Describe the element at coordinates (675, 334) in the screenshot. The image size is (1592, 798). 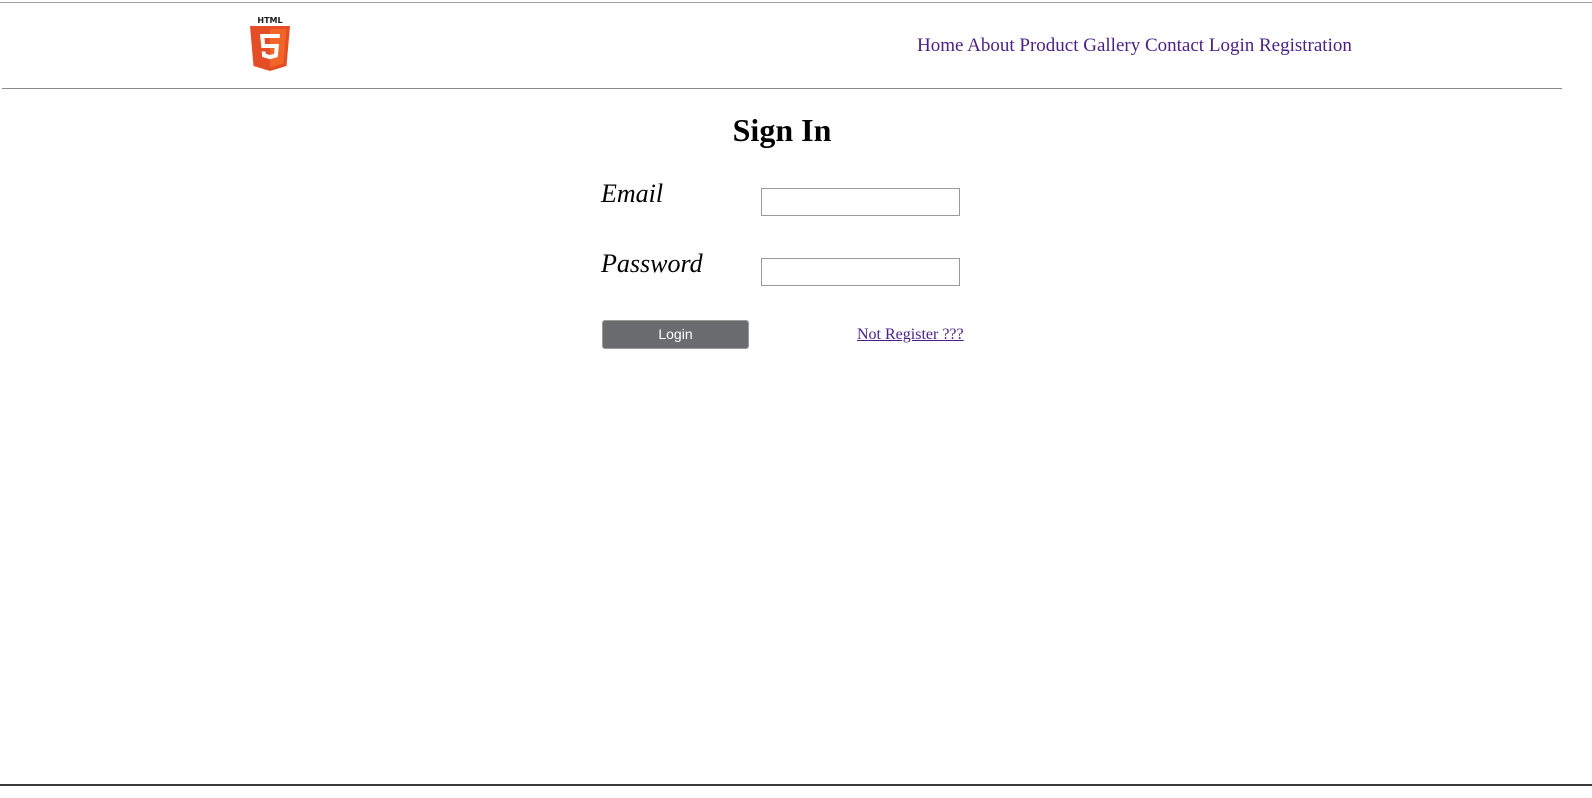
I see `login-button: Login` at that location.